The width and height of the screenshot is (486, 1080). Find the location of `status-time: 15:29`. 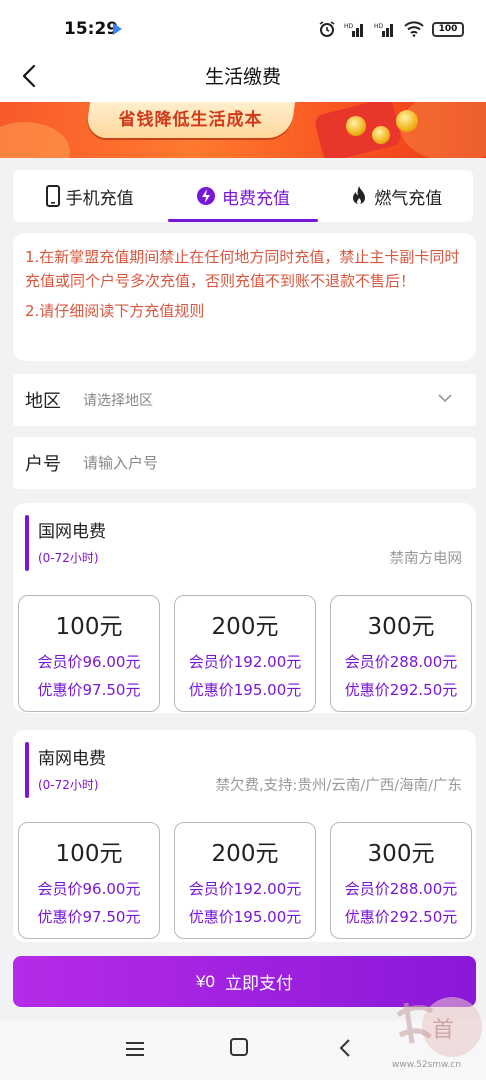

status-time: 15:29 is located at coordinates (91, 29).